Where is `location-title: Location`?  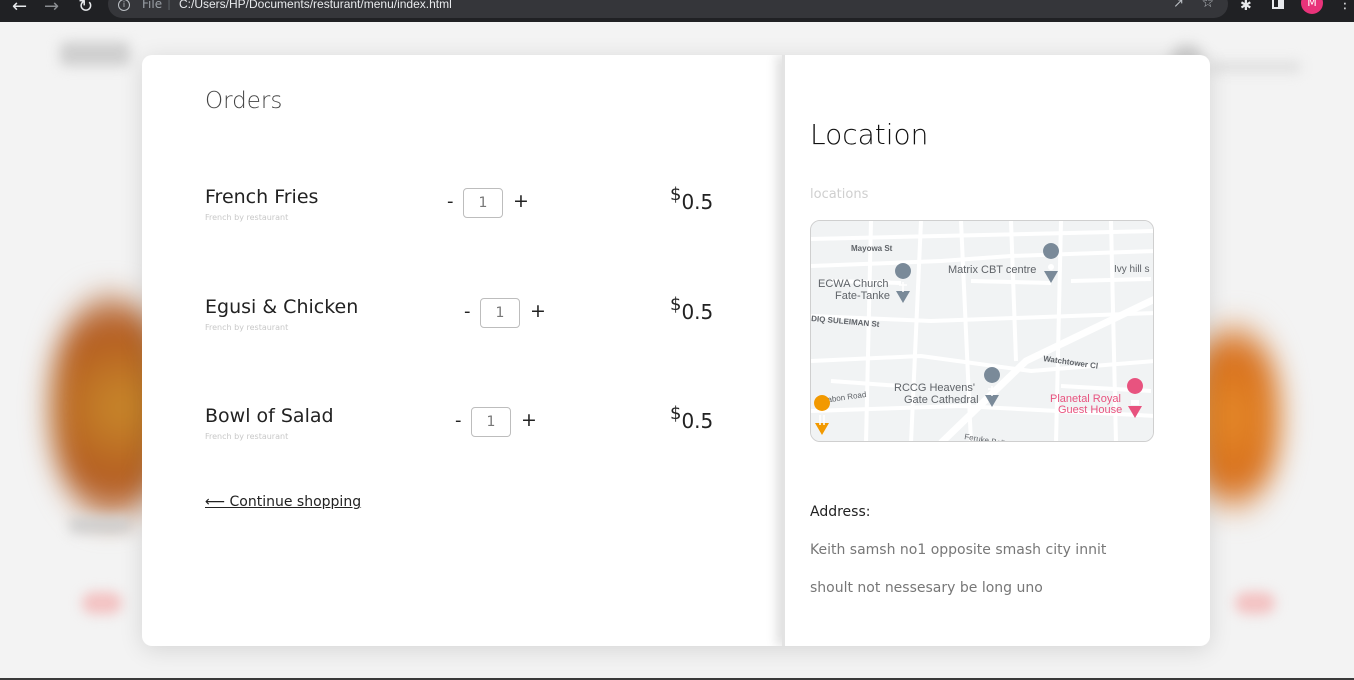 location-title: Location is located at coordinates (869, 134).